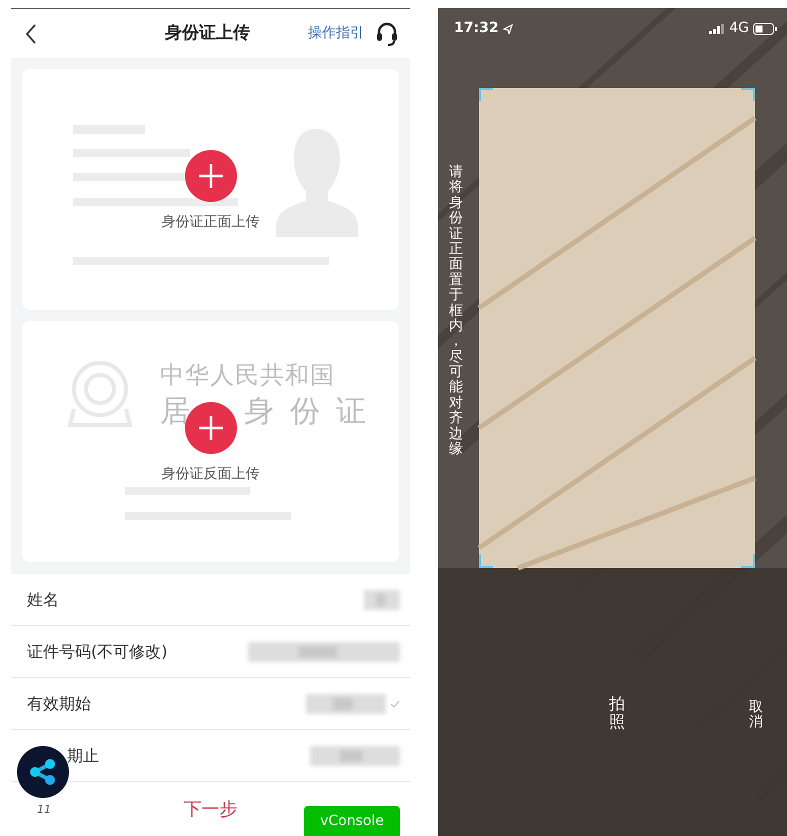 This screenshot has width=787, height=836. What do you see at coordinates (211, 809) in the screenshot?
I see `next-button: 下一步` at bounding box center [211, 809].